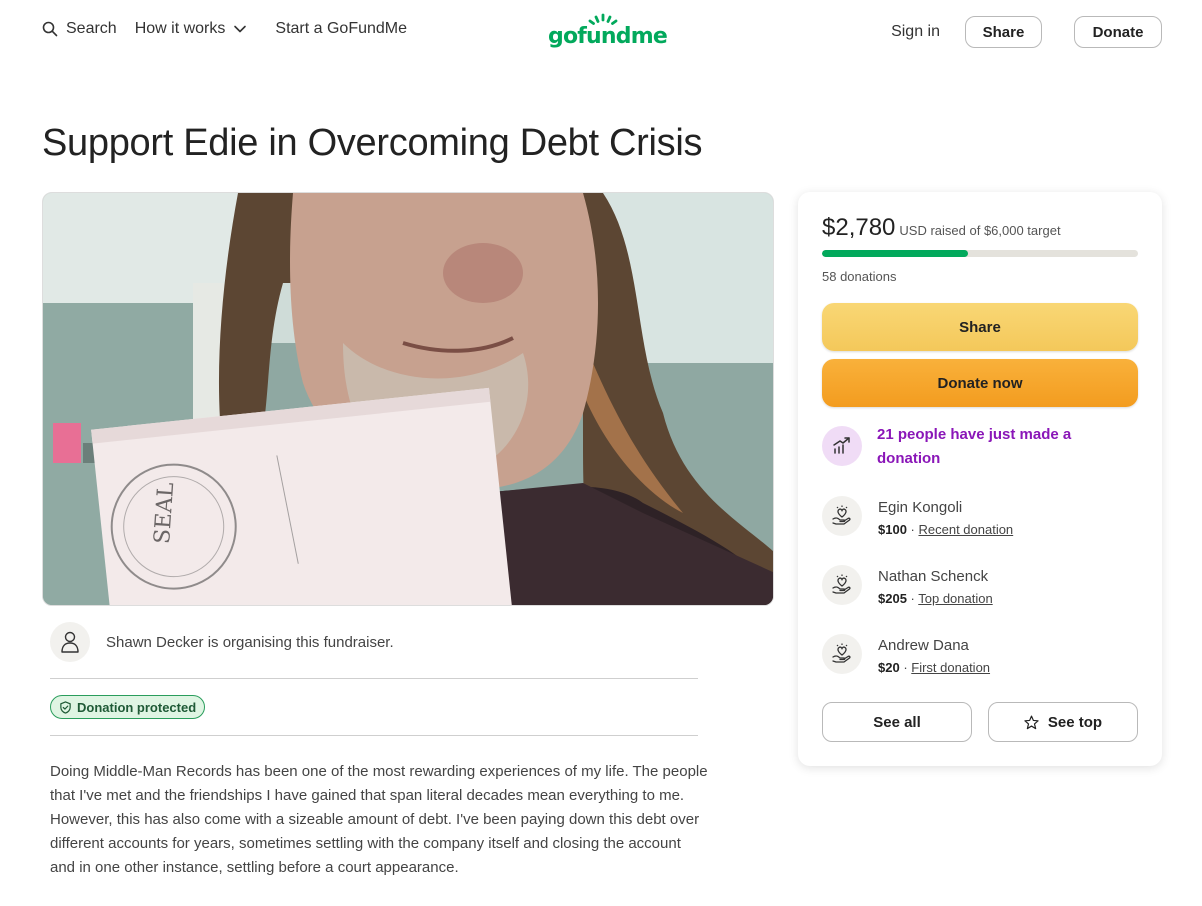  What do you see at coordinates (180, 28) in the screenshot?
I see `how-it-works-label: How it works` at bounding box center [180, 28].